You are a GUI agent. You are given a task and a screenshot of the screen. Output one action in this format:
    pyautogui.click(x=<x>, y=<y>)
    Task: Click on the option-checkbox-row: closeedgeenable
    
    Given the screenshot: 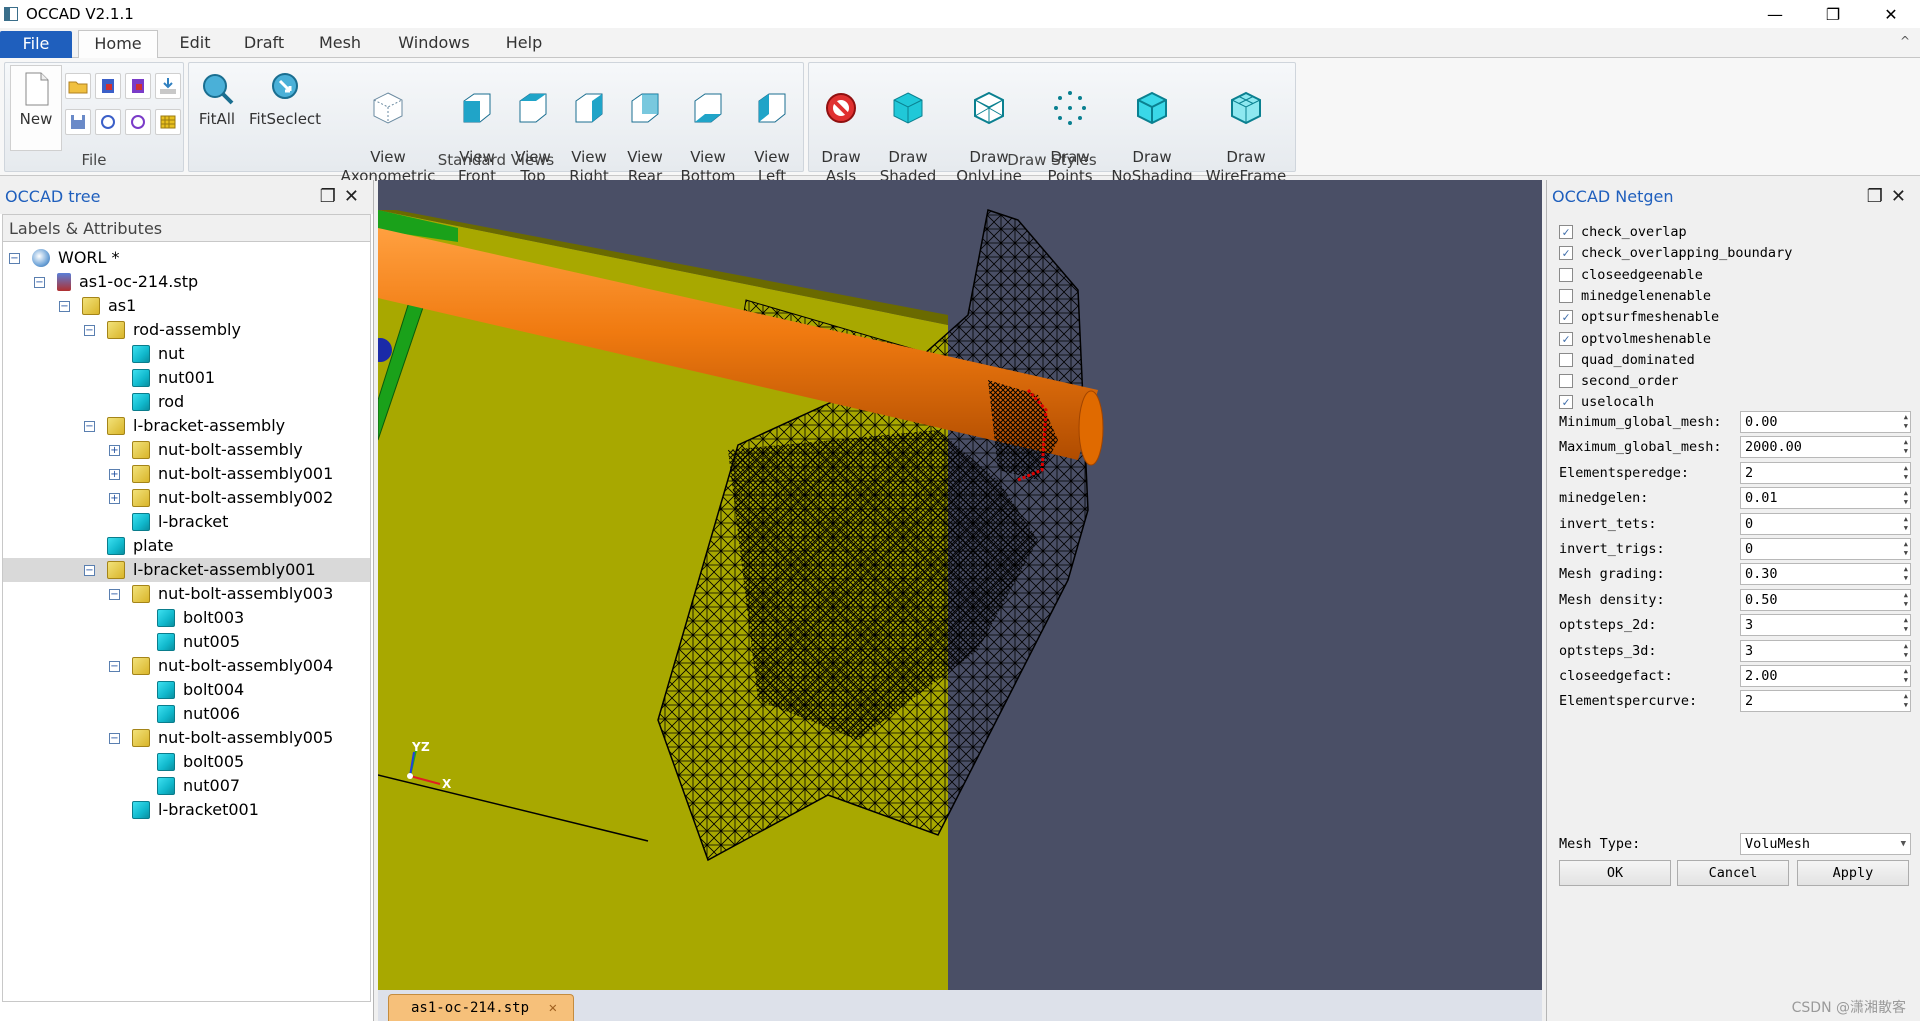 What is the action you would take?
    pyautogui.click(x=1631, y=275)
    